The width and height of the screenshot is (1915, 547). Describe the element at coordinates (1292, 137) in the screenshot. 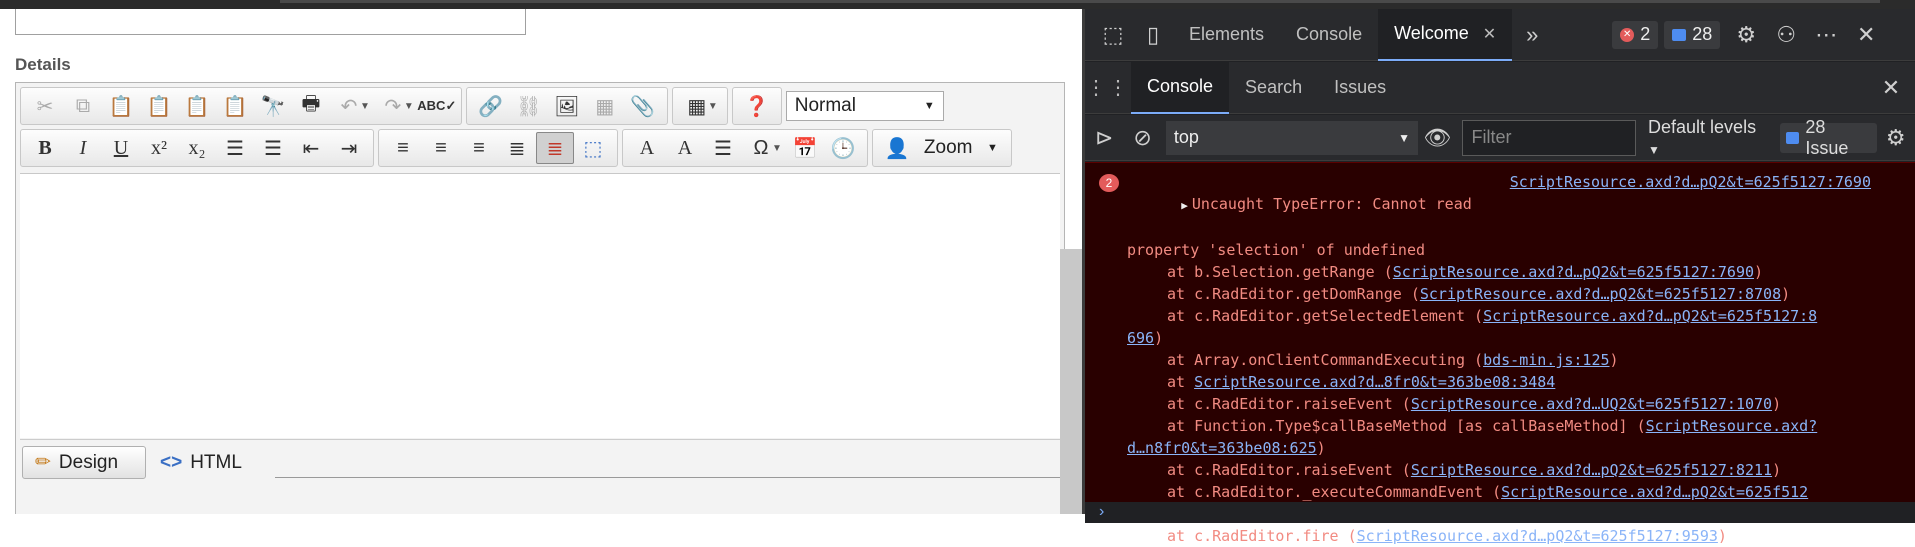

I see `context-select: top ▼` at that location.